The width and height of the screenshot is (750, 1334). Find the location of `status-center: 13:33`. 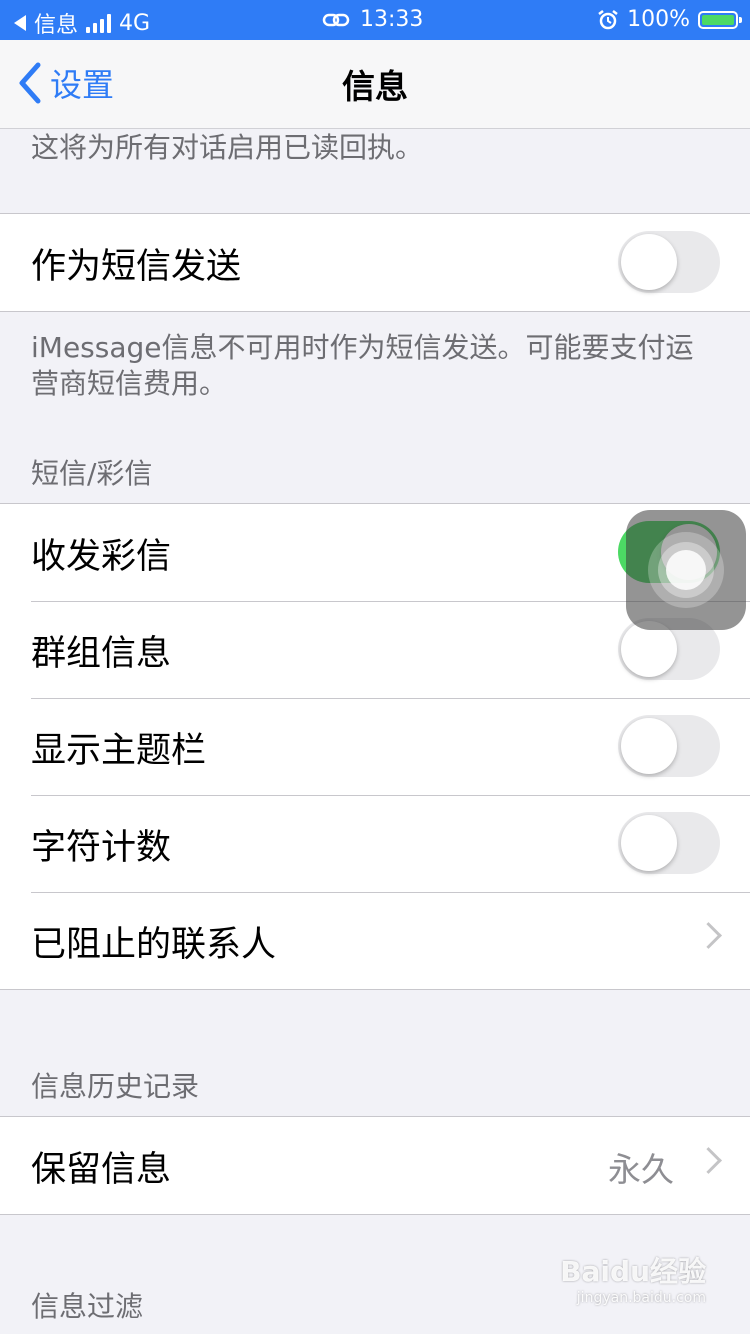

status-center: 13:33 is located at coordinates (372, 19).